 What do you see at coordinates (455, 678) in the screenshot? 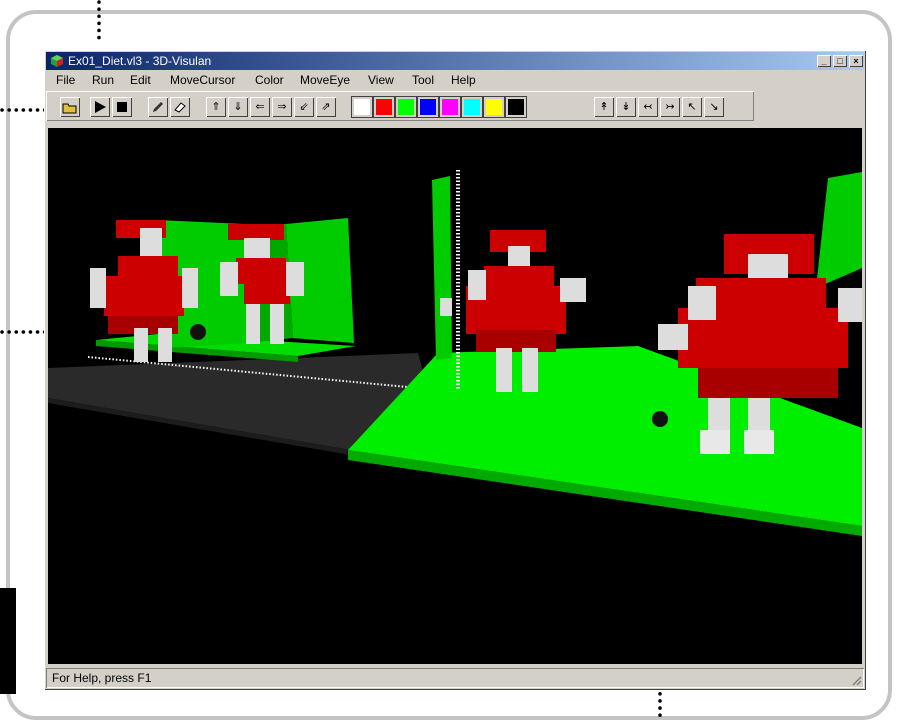
I see `status-bar: For Help, press F1` at bounding box center [455, 678].